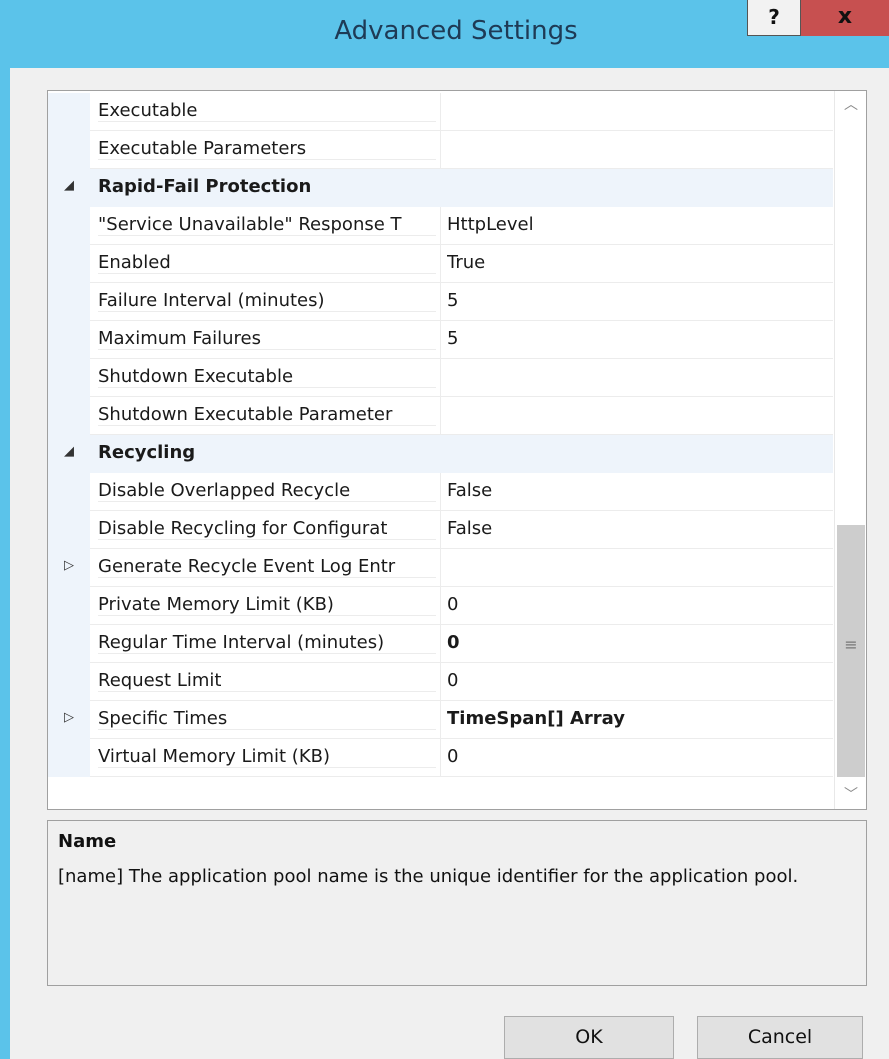 This screenshot has height=1059, width=889. Describe the element at coordinates (440, 568) in the screenshot. I see `property-row: ▷ Generate Recycle Event Log Entr` at that location.